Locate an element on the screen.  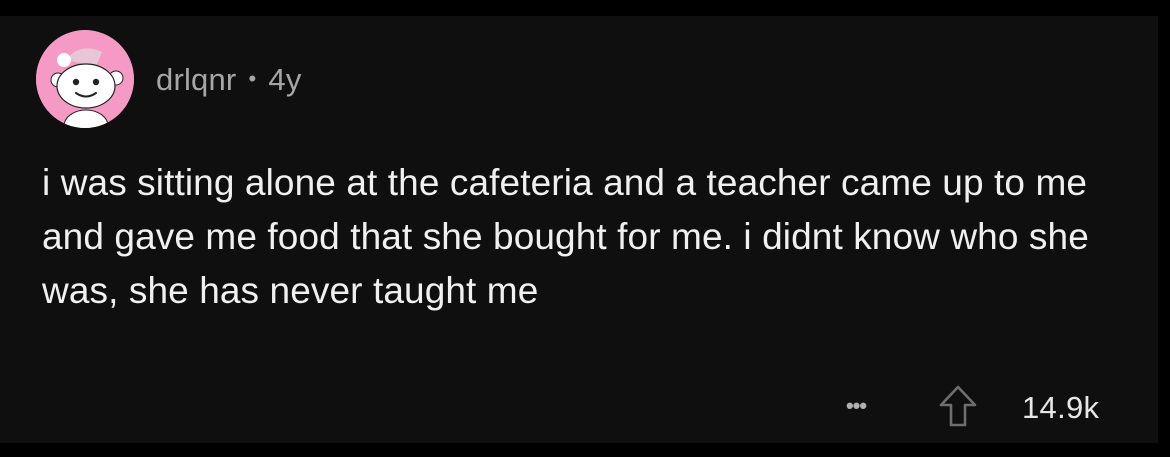
more-options-icon: ••• is located at coordinates (856, 406).